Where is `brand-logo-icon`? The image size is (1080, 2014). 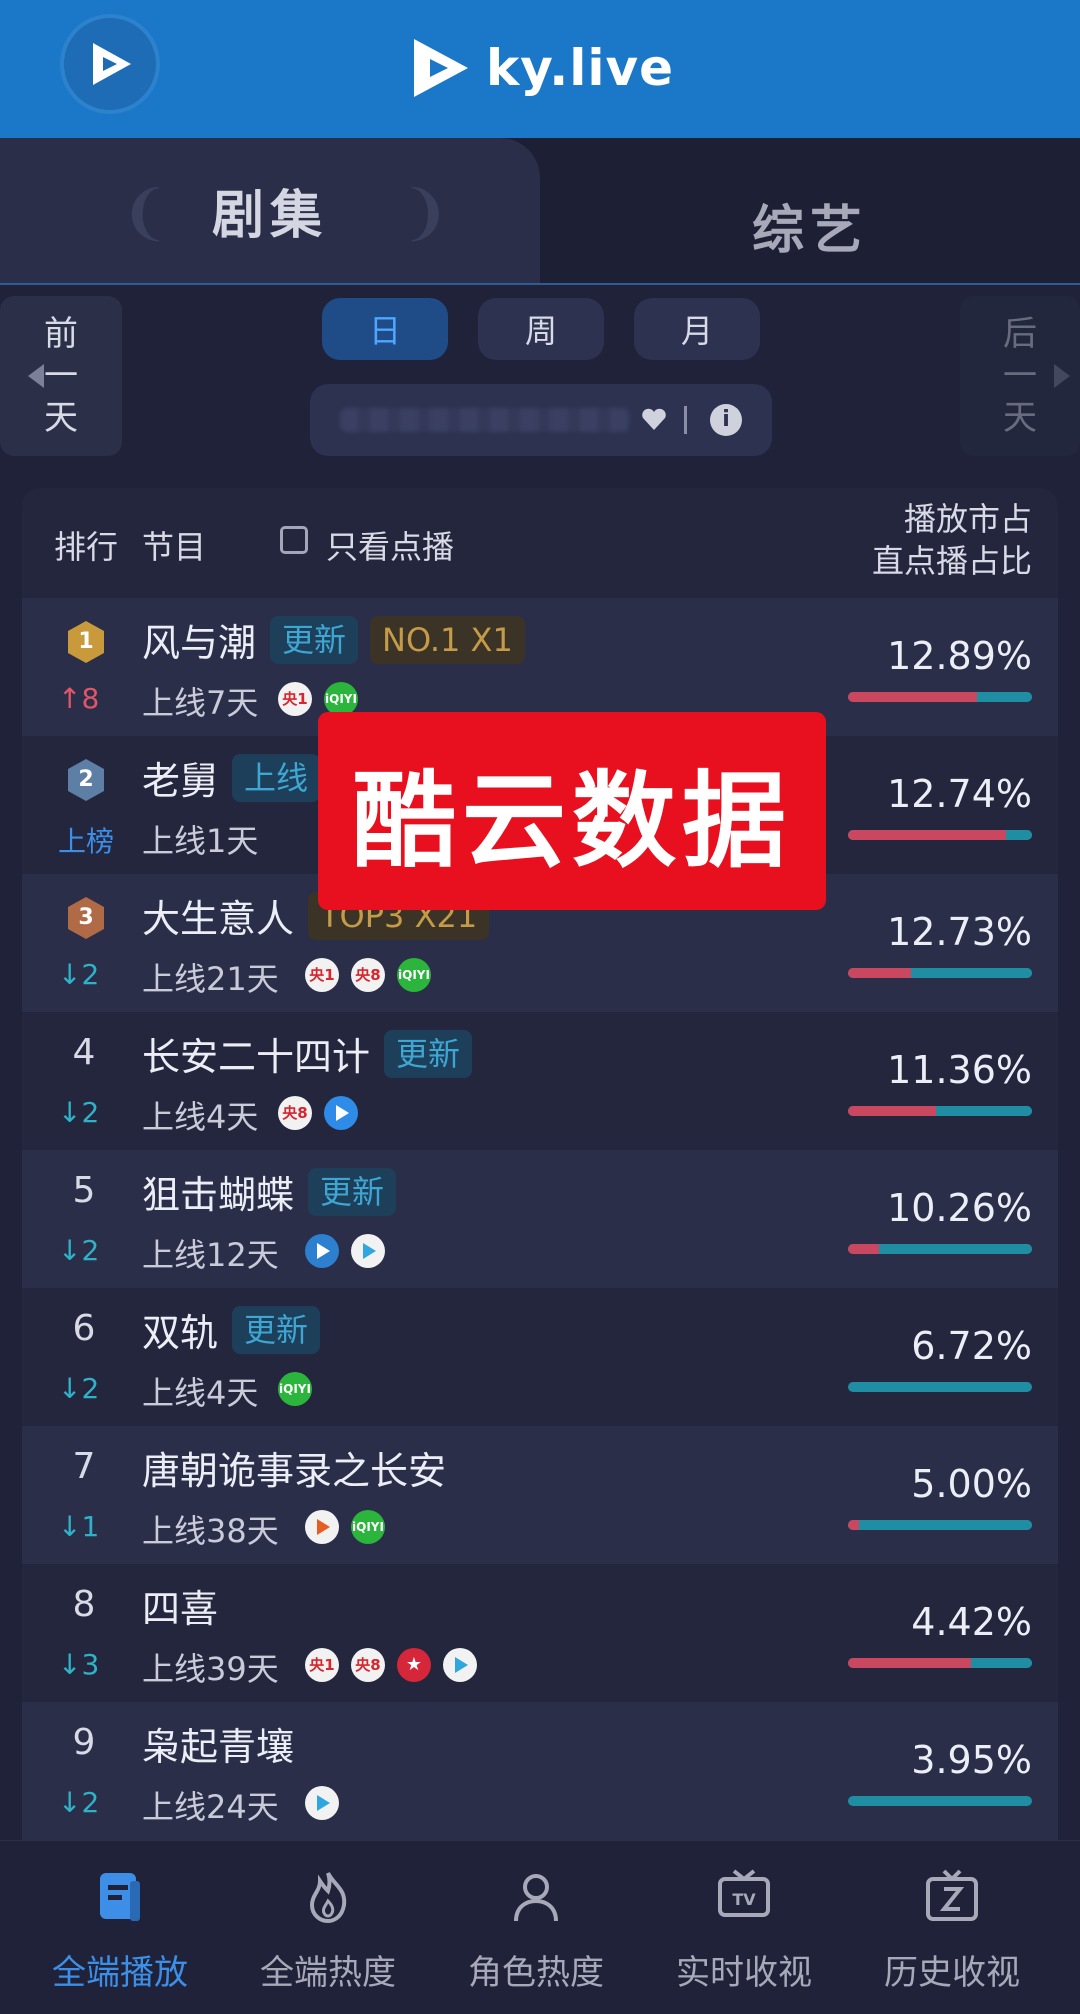
brand-logo-icon is located at coordinates (441, 68).